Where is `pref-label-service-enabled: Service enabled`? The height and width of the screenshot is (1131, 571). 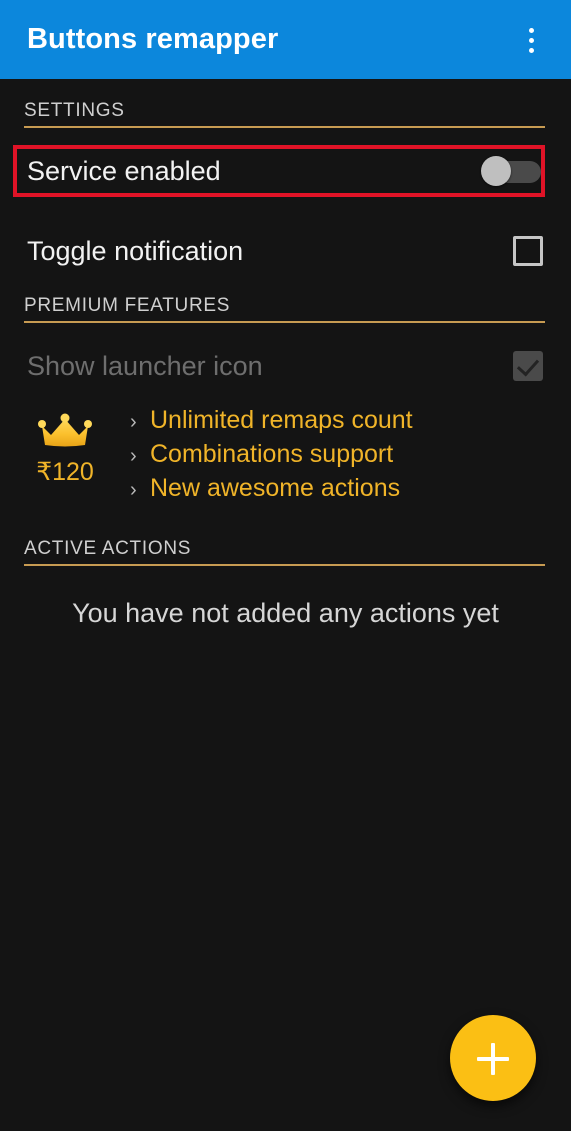
pref-label-service-enabled: Service enabled is located at coordinates (124, 170).